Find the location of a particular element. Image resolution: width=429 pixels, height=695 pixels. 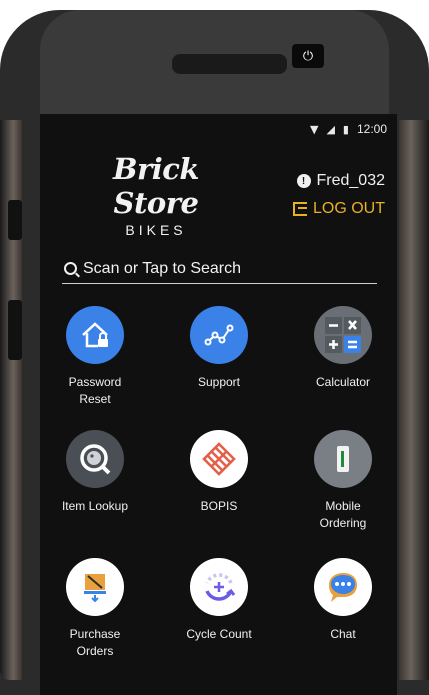

power-button: ⏻ is located at coordinates (308, 56).